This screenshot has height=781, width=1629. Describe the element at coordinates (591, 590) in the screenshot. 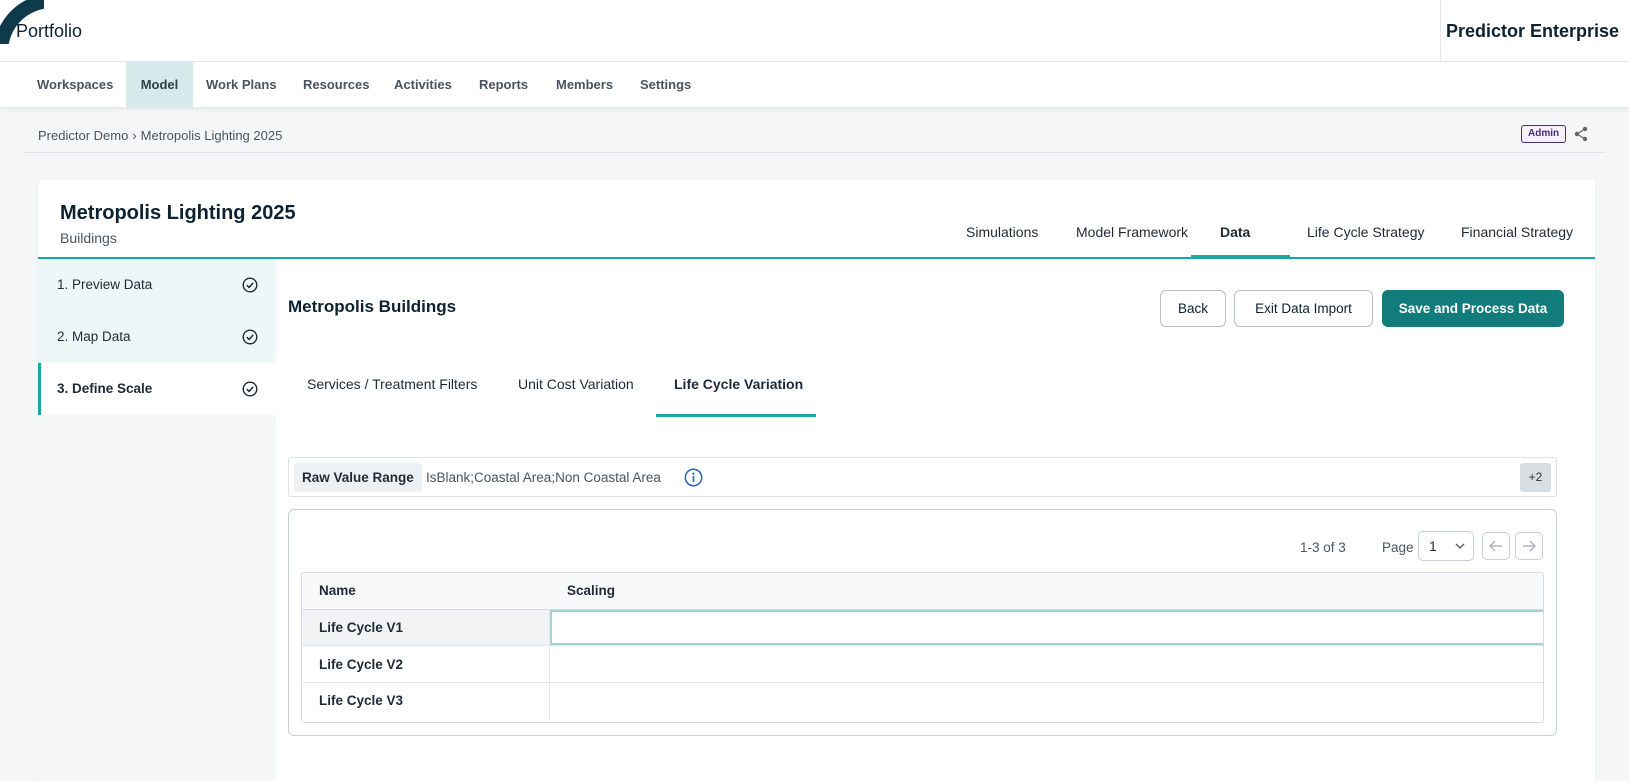

I see `column-header-scaling: Scaling` at that location.